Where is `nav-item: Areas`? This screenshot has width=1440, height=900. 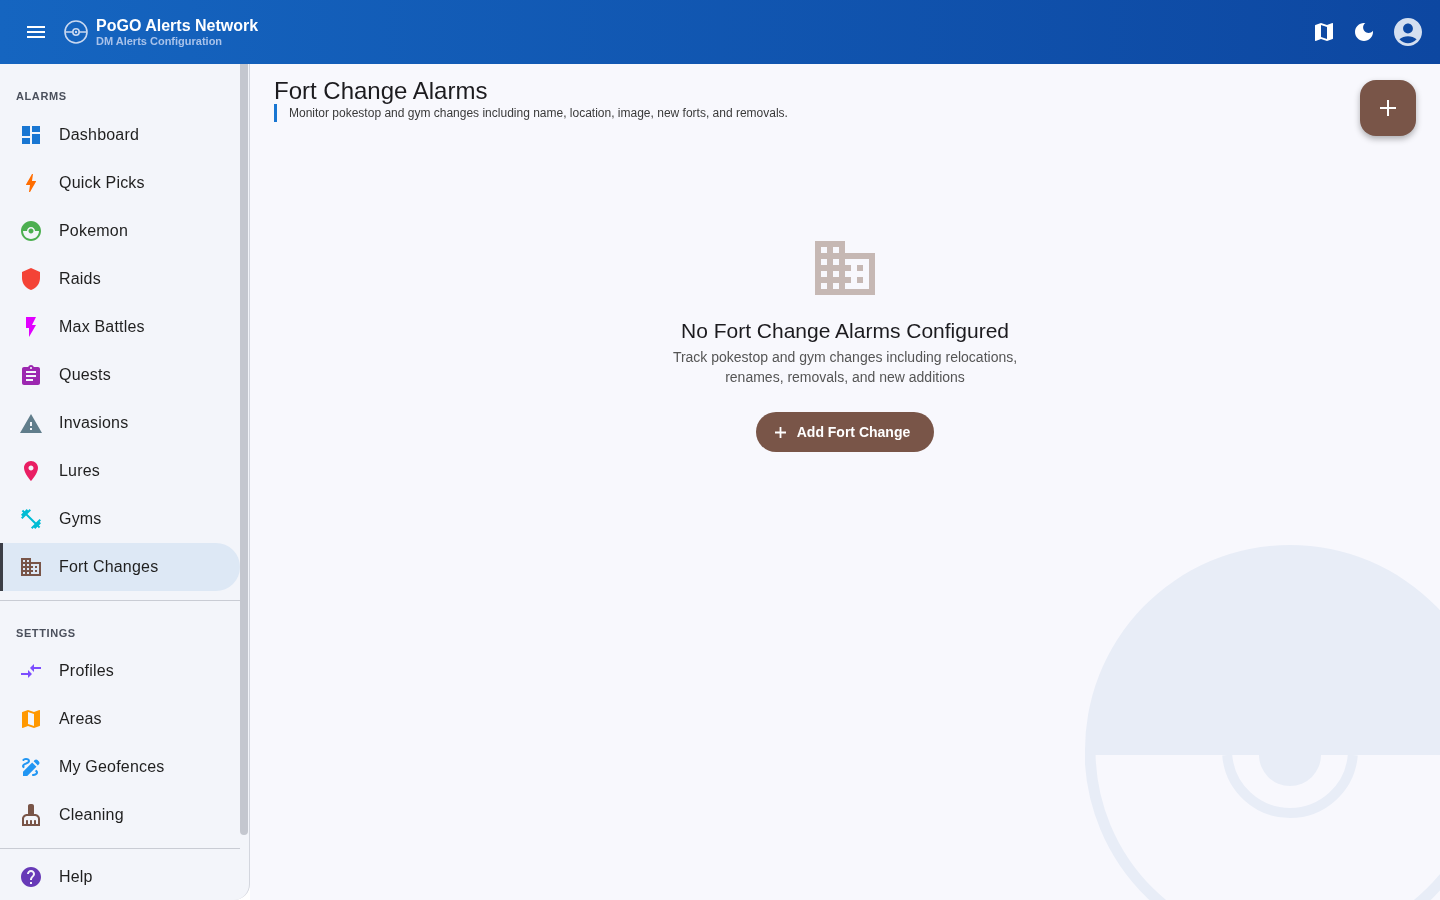 nav-item: Areas is located at coordinates (120, 719).